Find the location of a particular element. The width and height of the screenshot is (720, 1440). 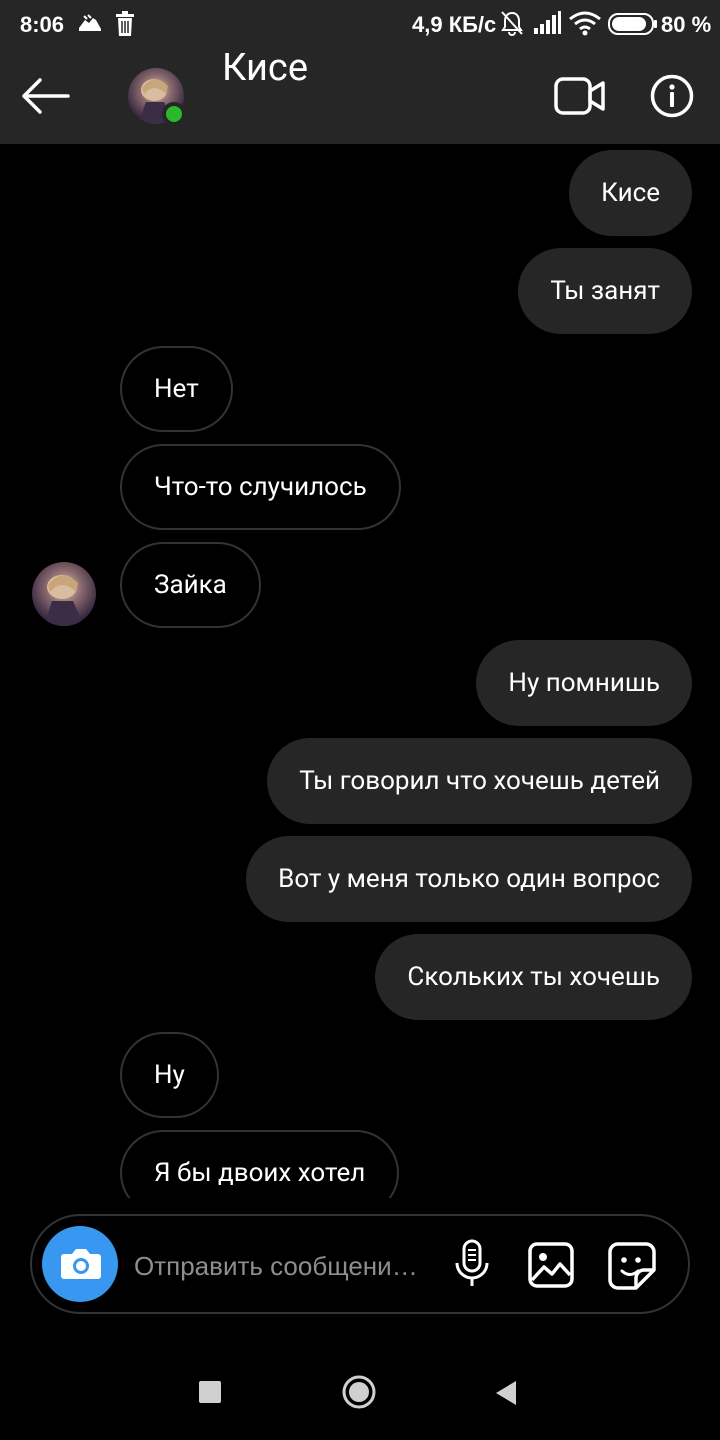

home-circle-icon is located at coordinates (359, 1392).